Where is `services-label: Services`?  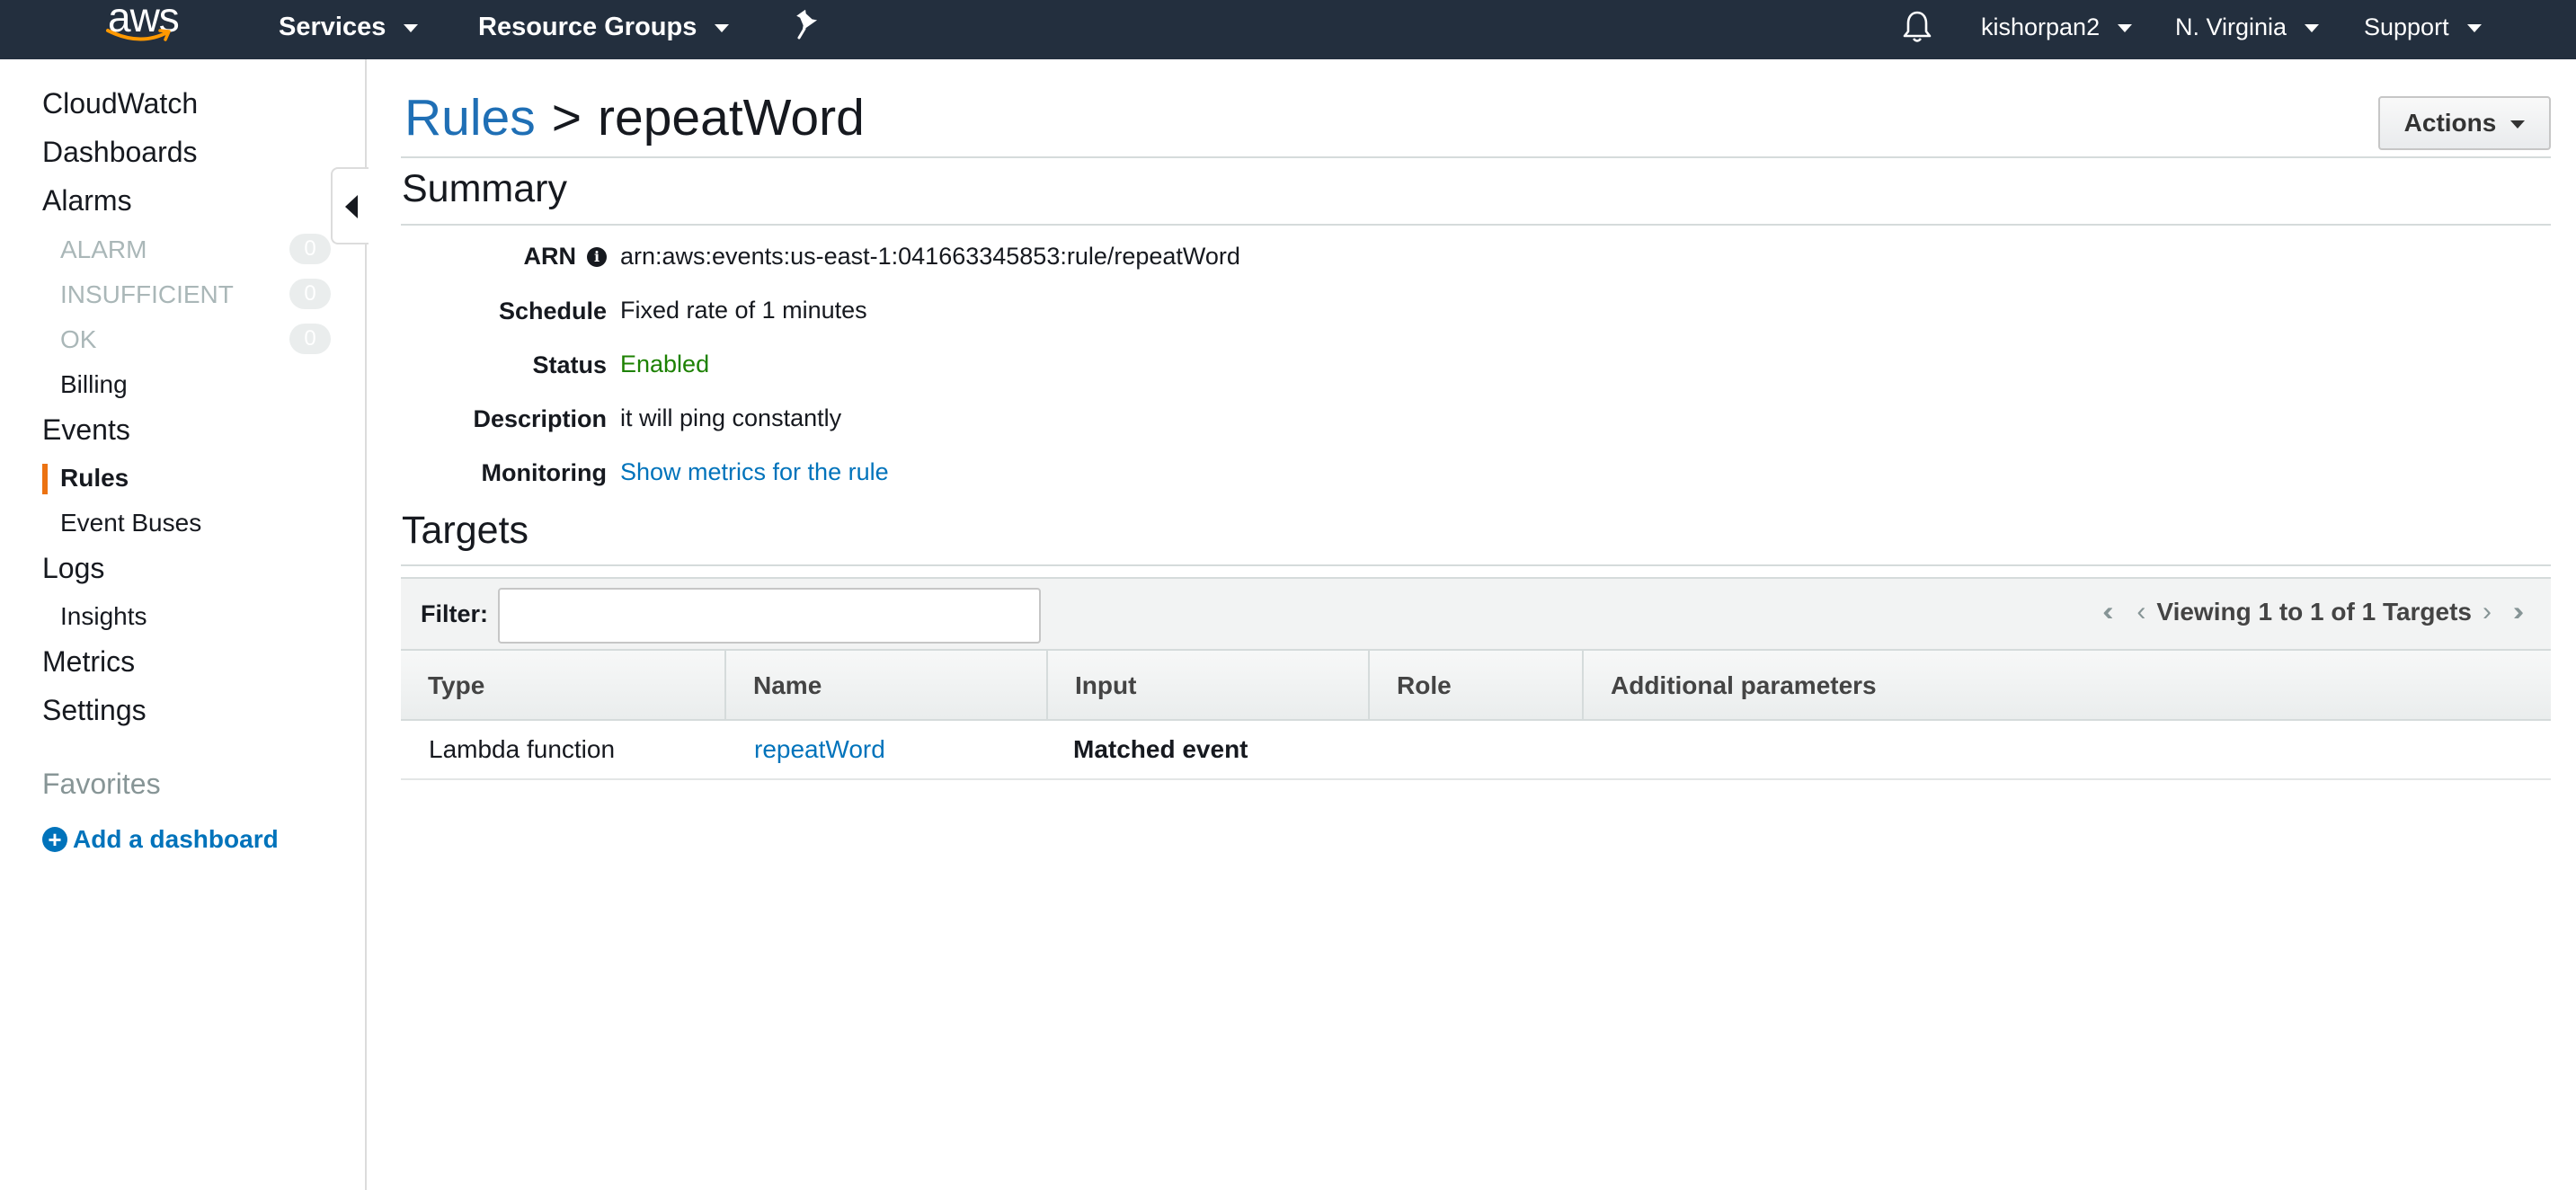
services-label: Services is located at coordinates (332, 27).